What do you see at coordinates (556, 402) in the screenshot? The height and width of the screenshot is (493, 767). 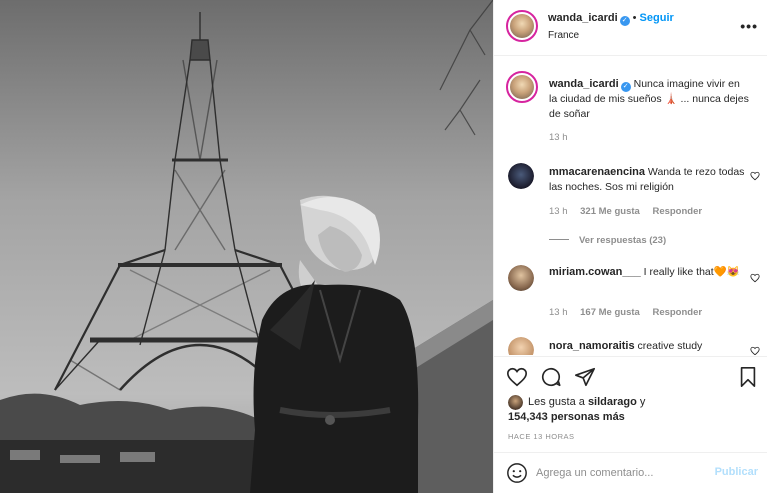 I see `likes-prefix: Les gusta a` at bounding box center [556, 402].